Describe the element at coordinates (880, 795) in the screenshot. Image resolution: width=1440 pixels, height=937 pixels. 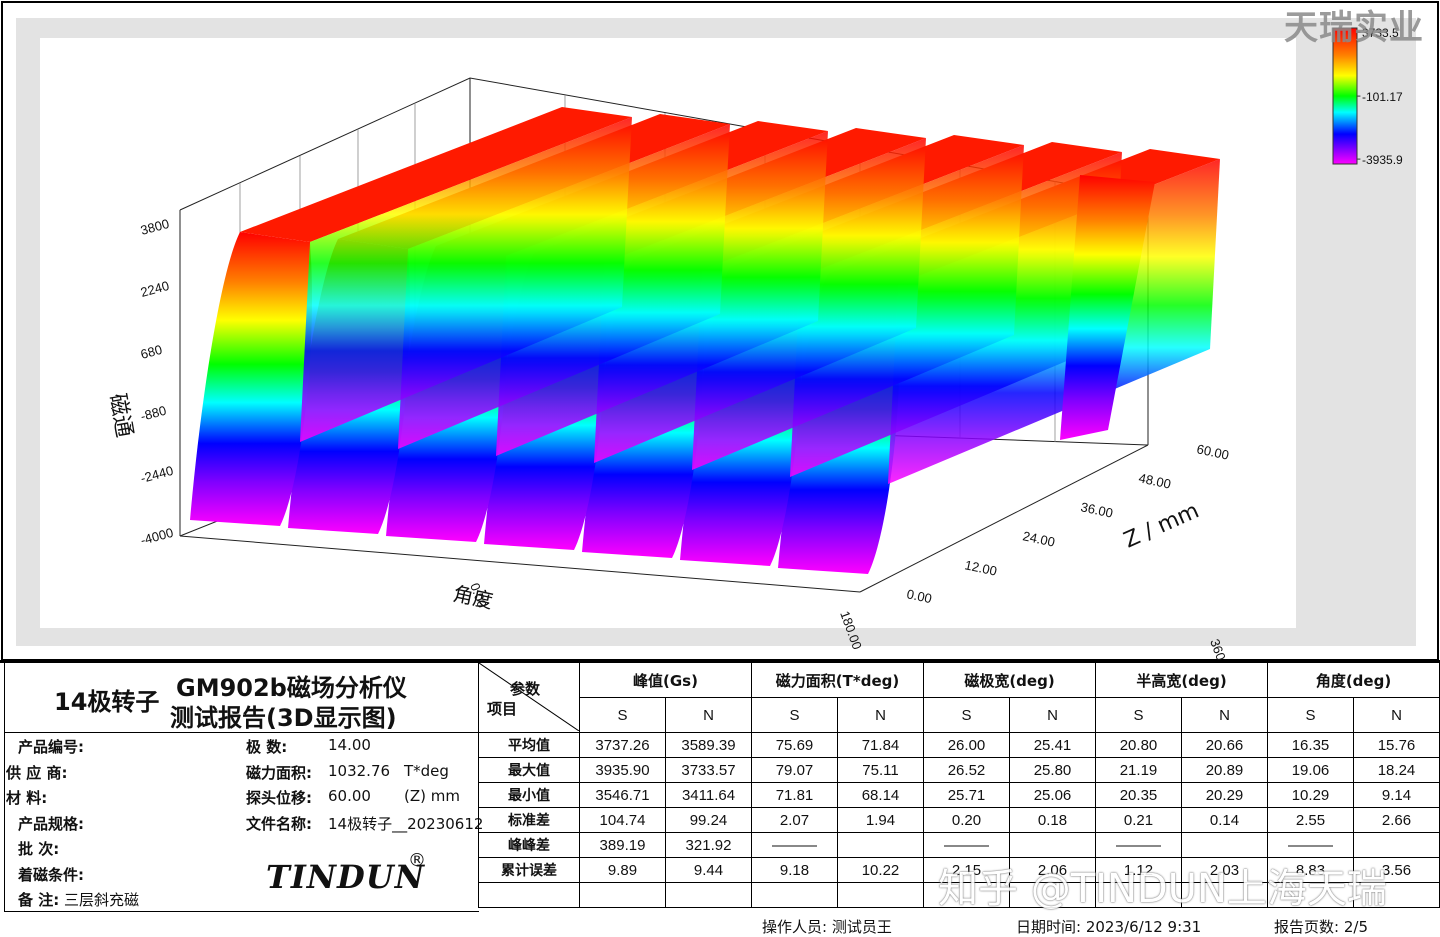
I see `table-cell: 68.14` at that location.